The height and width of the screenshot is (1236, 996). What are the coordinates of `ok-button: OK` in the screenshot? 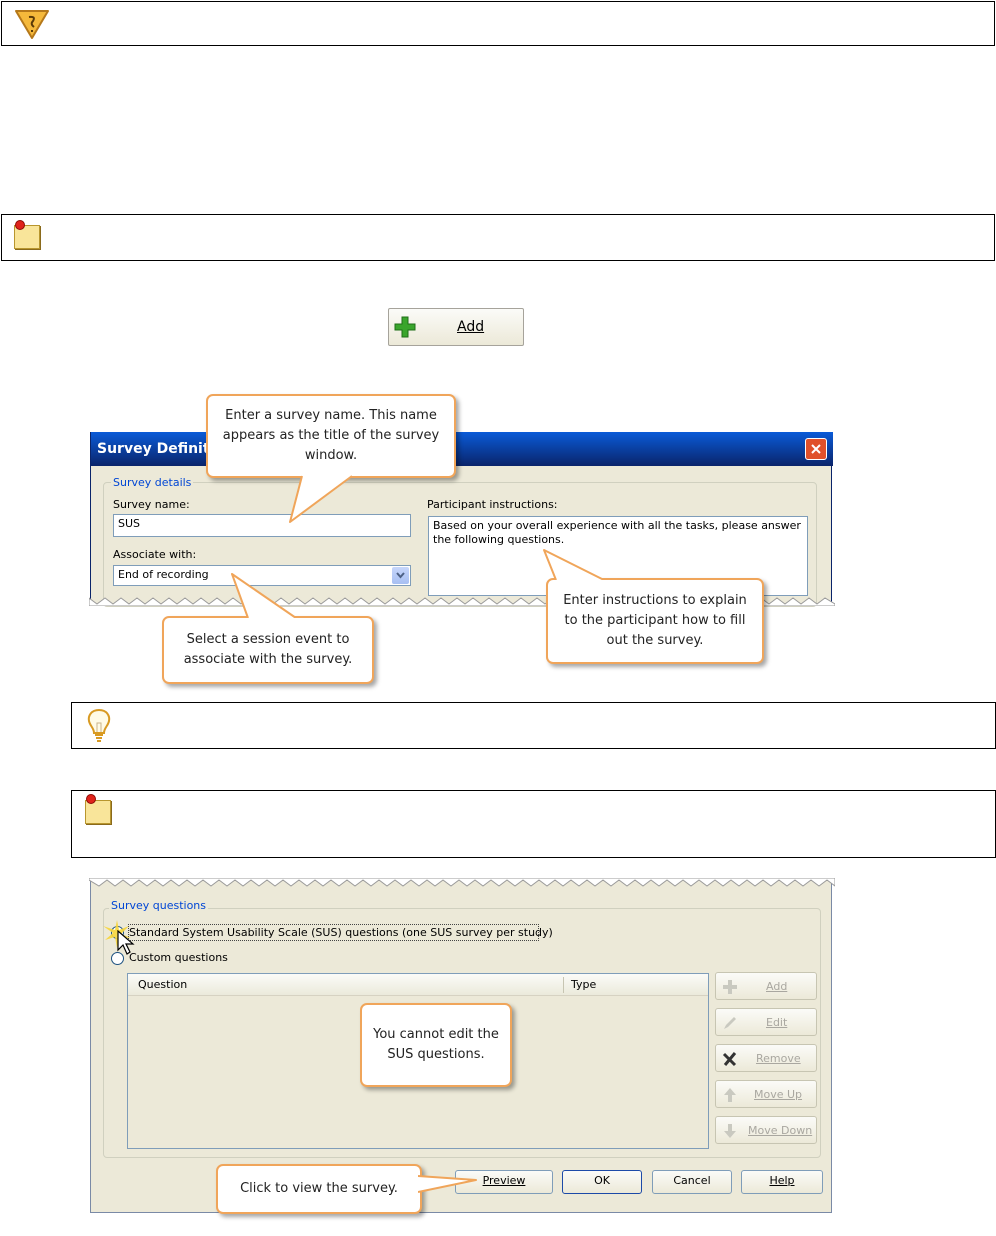 It's located at (602, 1182).